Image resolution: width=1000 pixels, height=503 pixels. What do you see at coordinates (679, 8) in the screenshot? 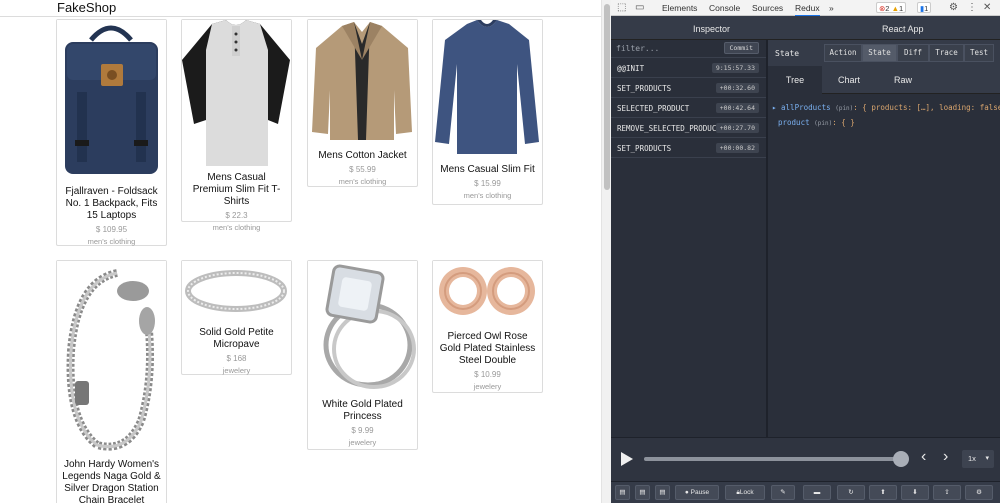
I see `tab-elements: Elements` at bounding box center [679, 8].